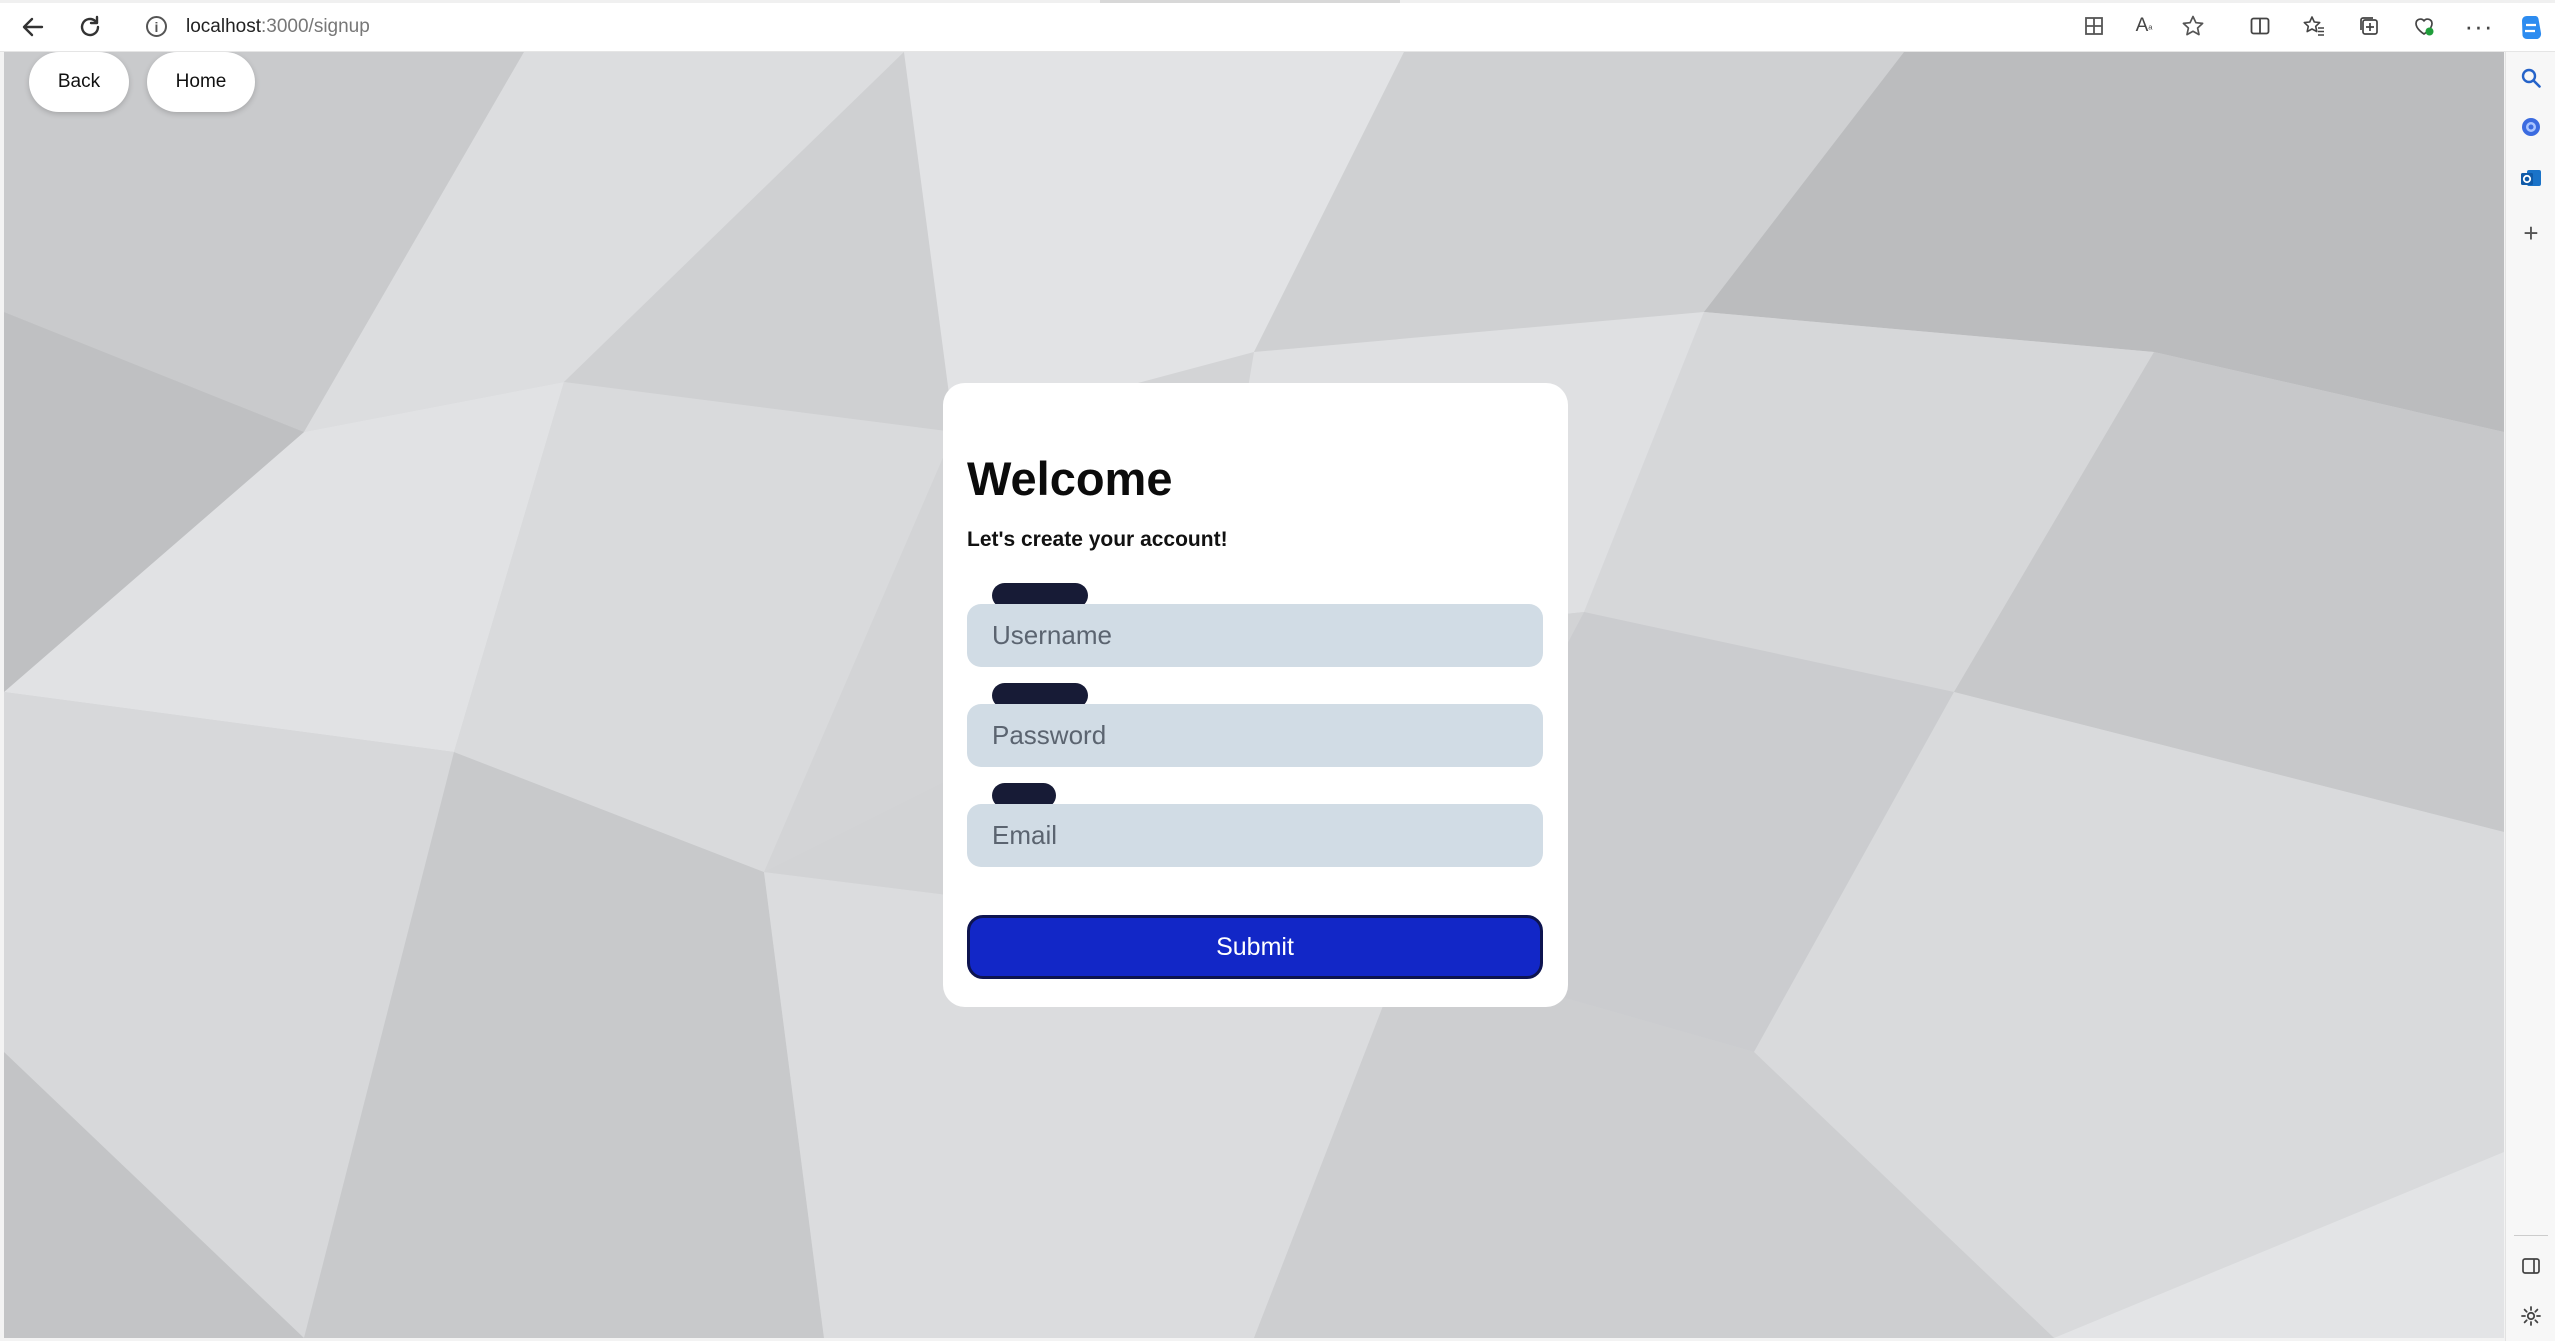 The image size is (2555, 1341). I want to click on read-aloud-icon: Aₐ, so click(2144, 26).